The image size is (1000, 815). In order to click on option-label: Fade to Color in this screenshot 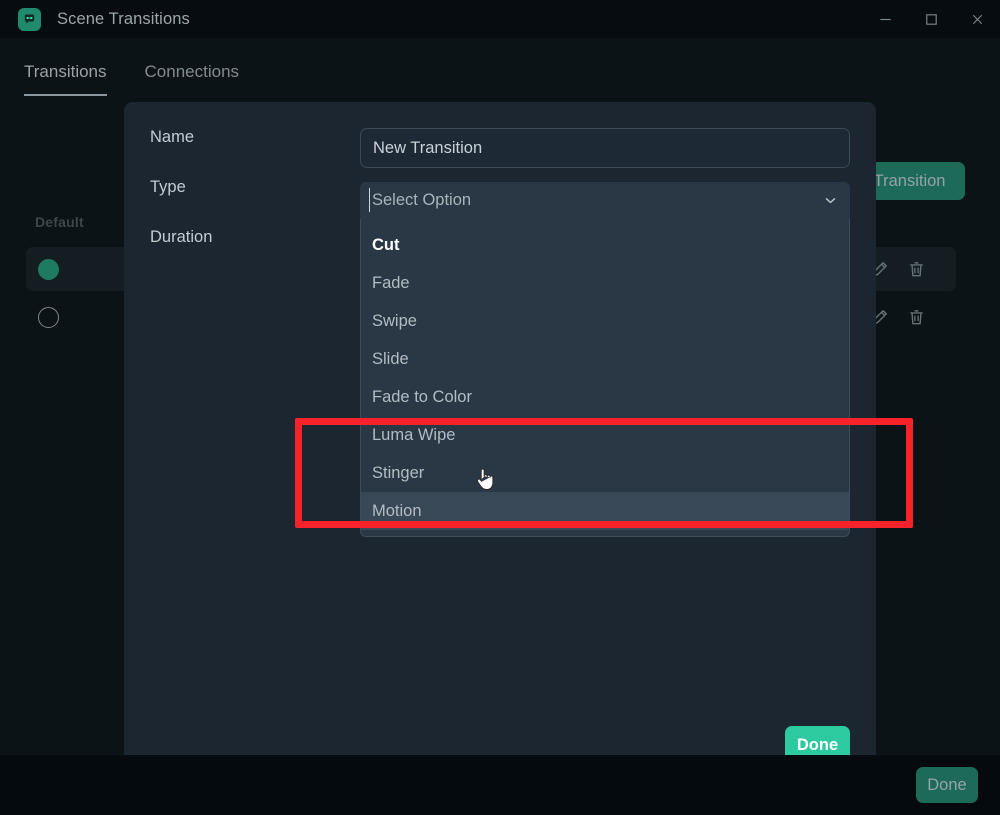, I will do `click(422, 396)`.